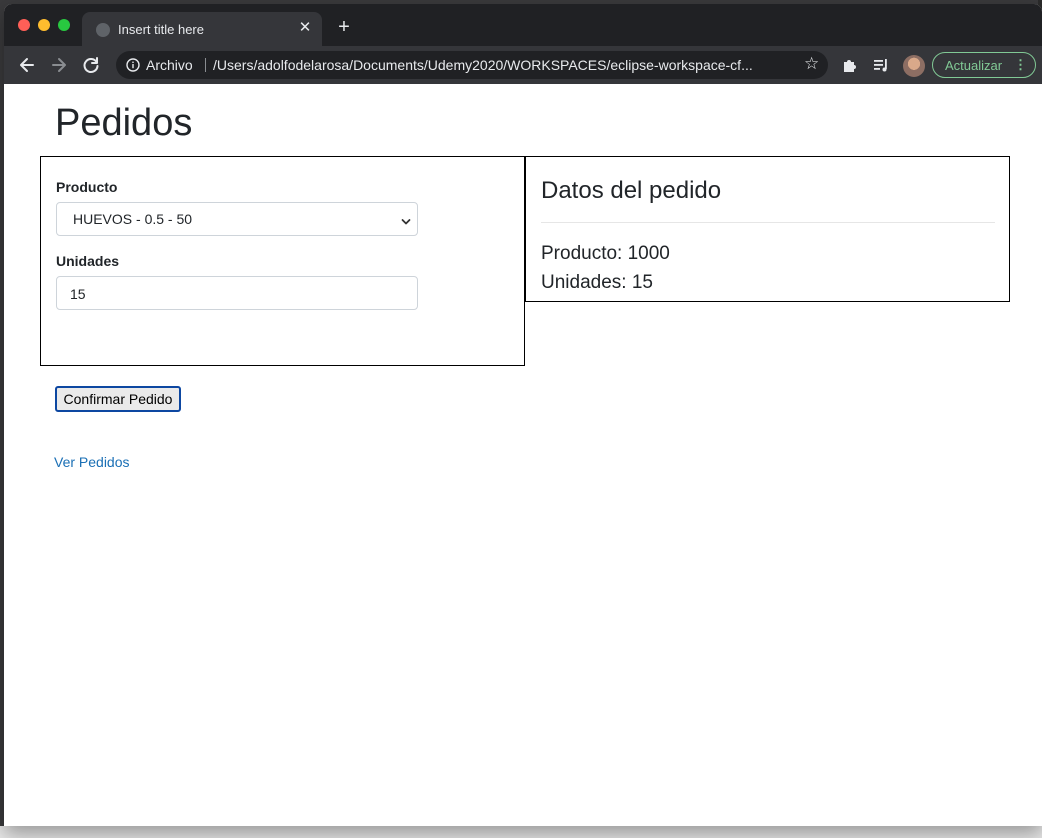 This screenshot has height=838, width=1042. Describe the element at coordinates (344, 27) in the screenshot. I see `new-tab-icon: +` at that location.